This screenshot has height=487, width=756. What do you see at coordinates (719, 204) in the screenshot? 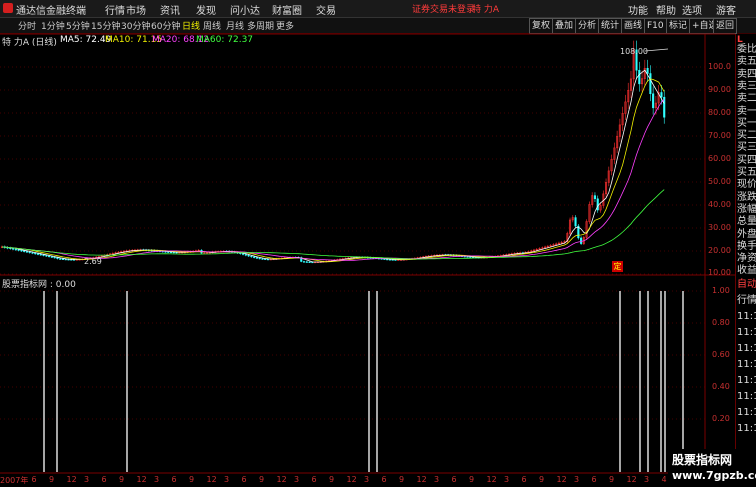
I see `price-tick: 40.00` at bounding box center [719, 204].